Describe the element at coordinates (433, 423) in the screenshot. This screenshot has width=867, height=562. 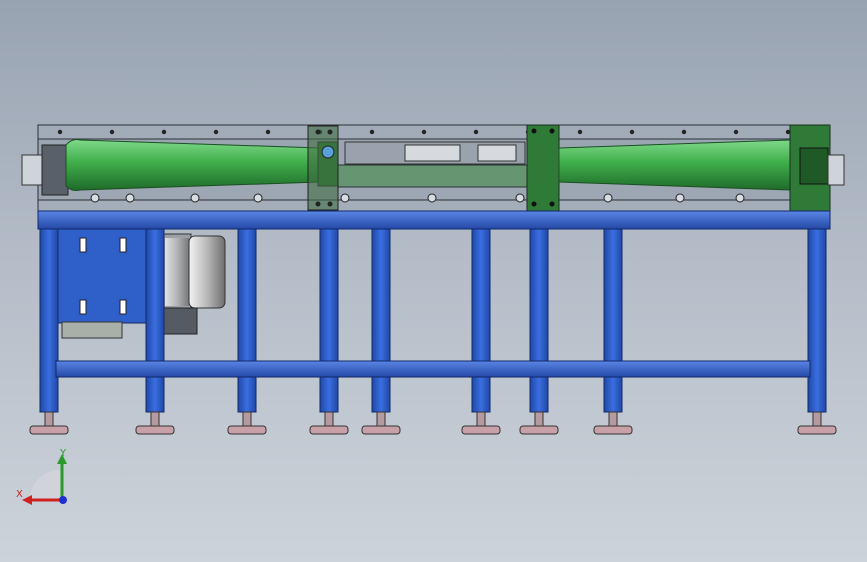
I see `leveling-feet` at that location.